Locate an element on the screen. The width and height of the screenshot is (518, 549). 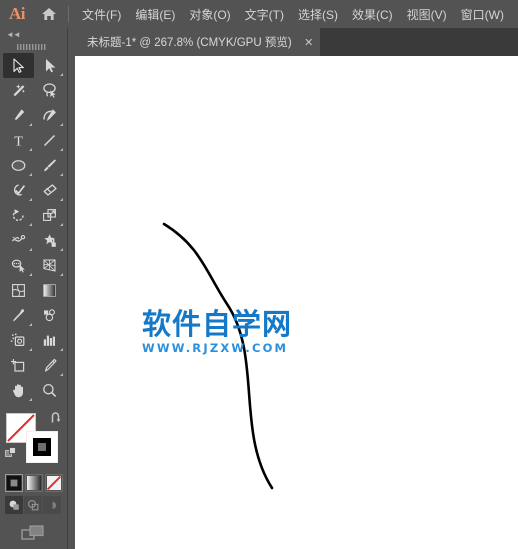
tool-gradient is located at coordinates (49, 290).